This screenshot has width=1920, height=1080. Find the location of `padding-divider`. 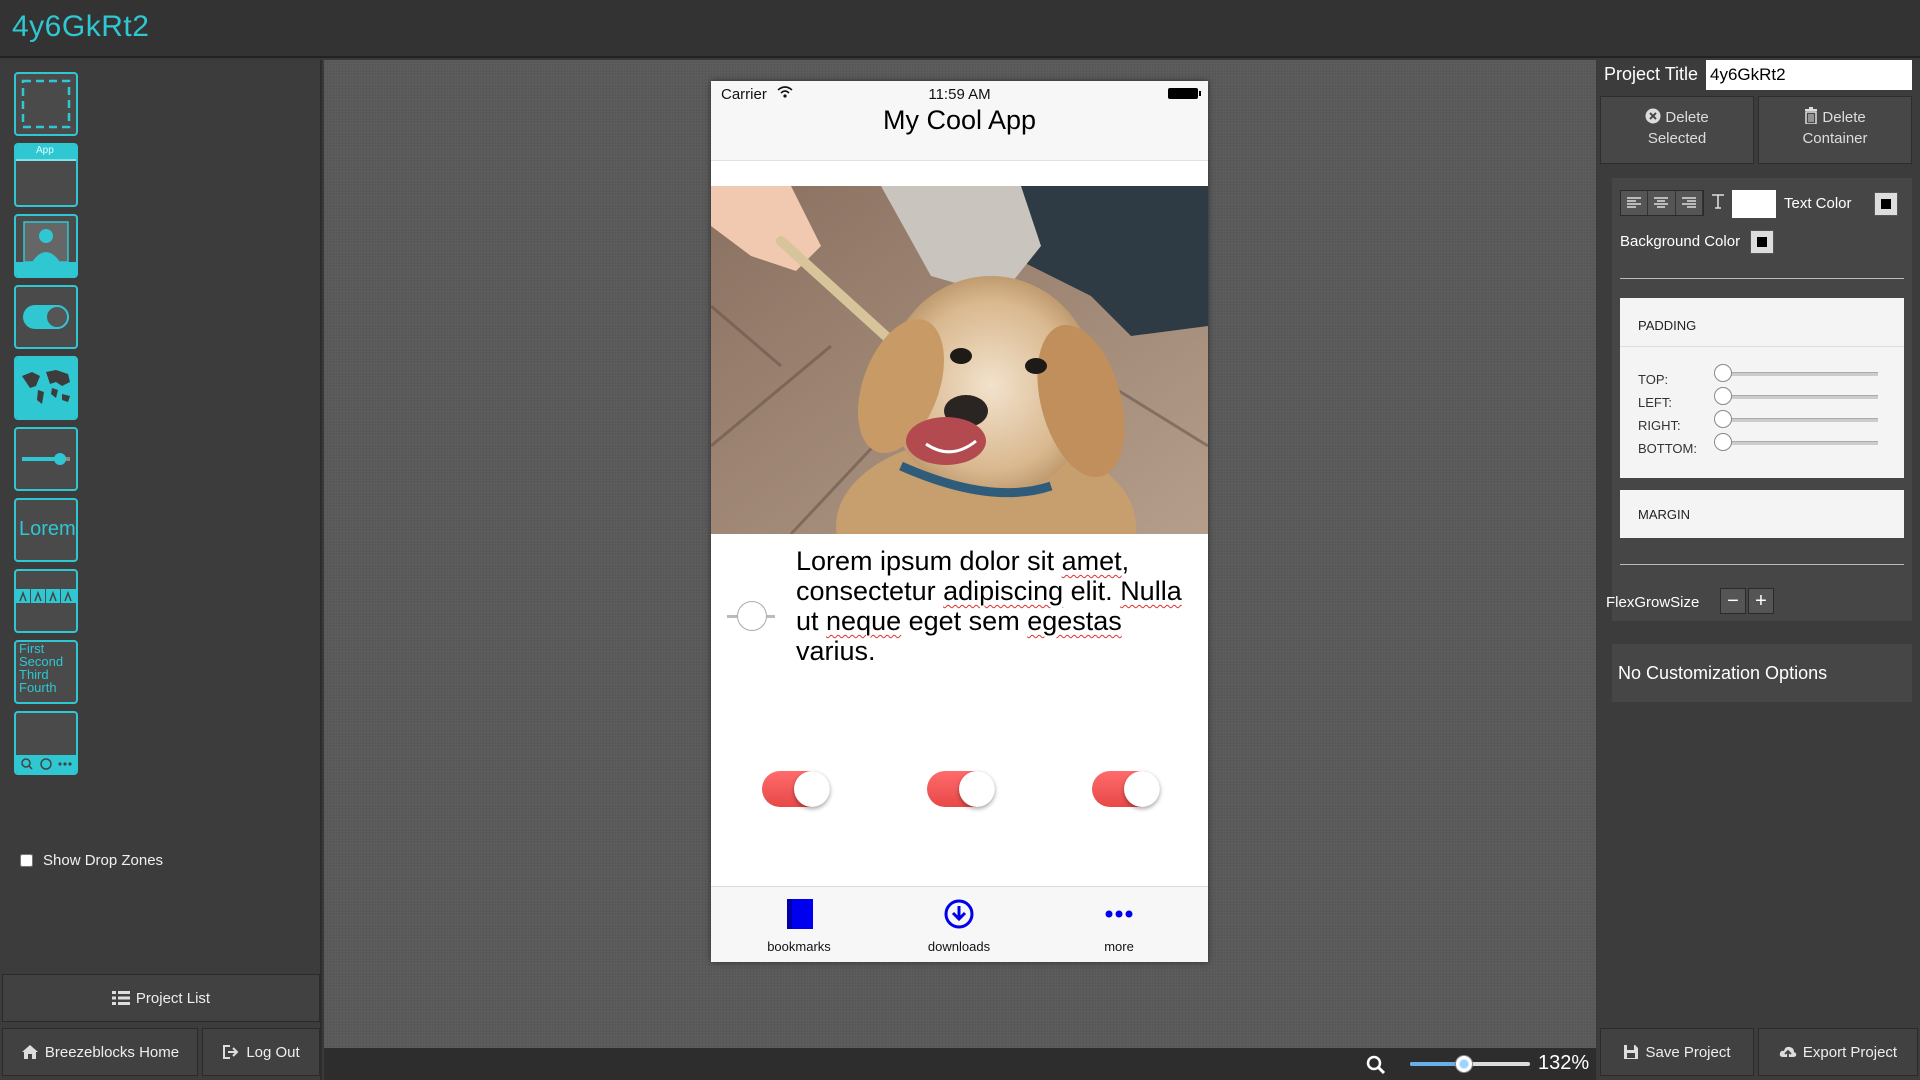

padding-divider is located at coordinates (1762, 346).